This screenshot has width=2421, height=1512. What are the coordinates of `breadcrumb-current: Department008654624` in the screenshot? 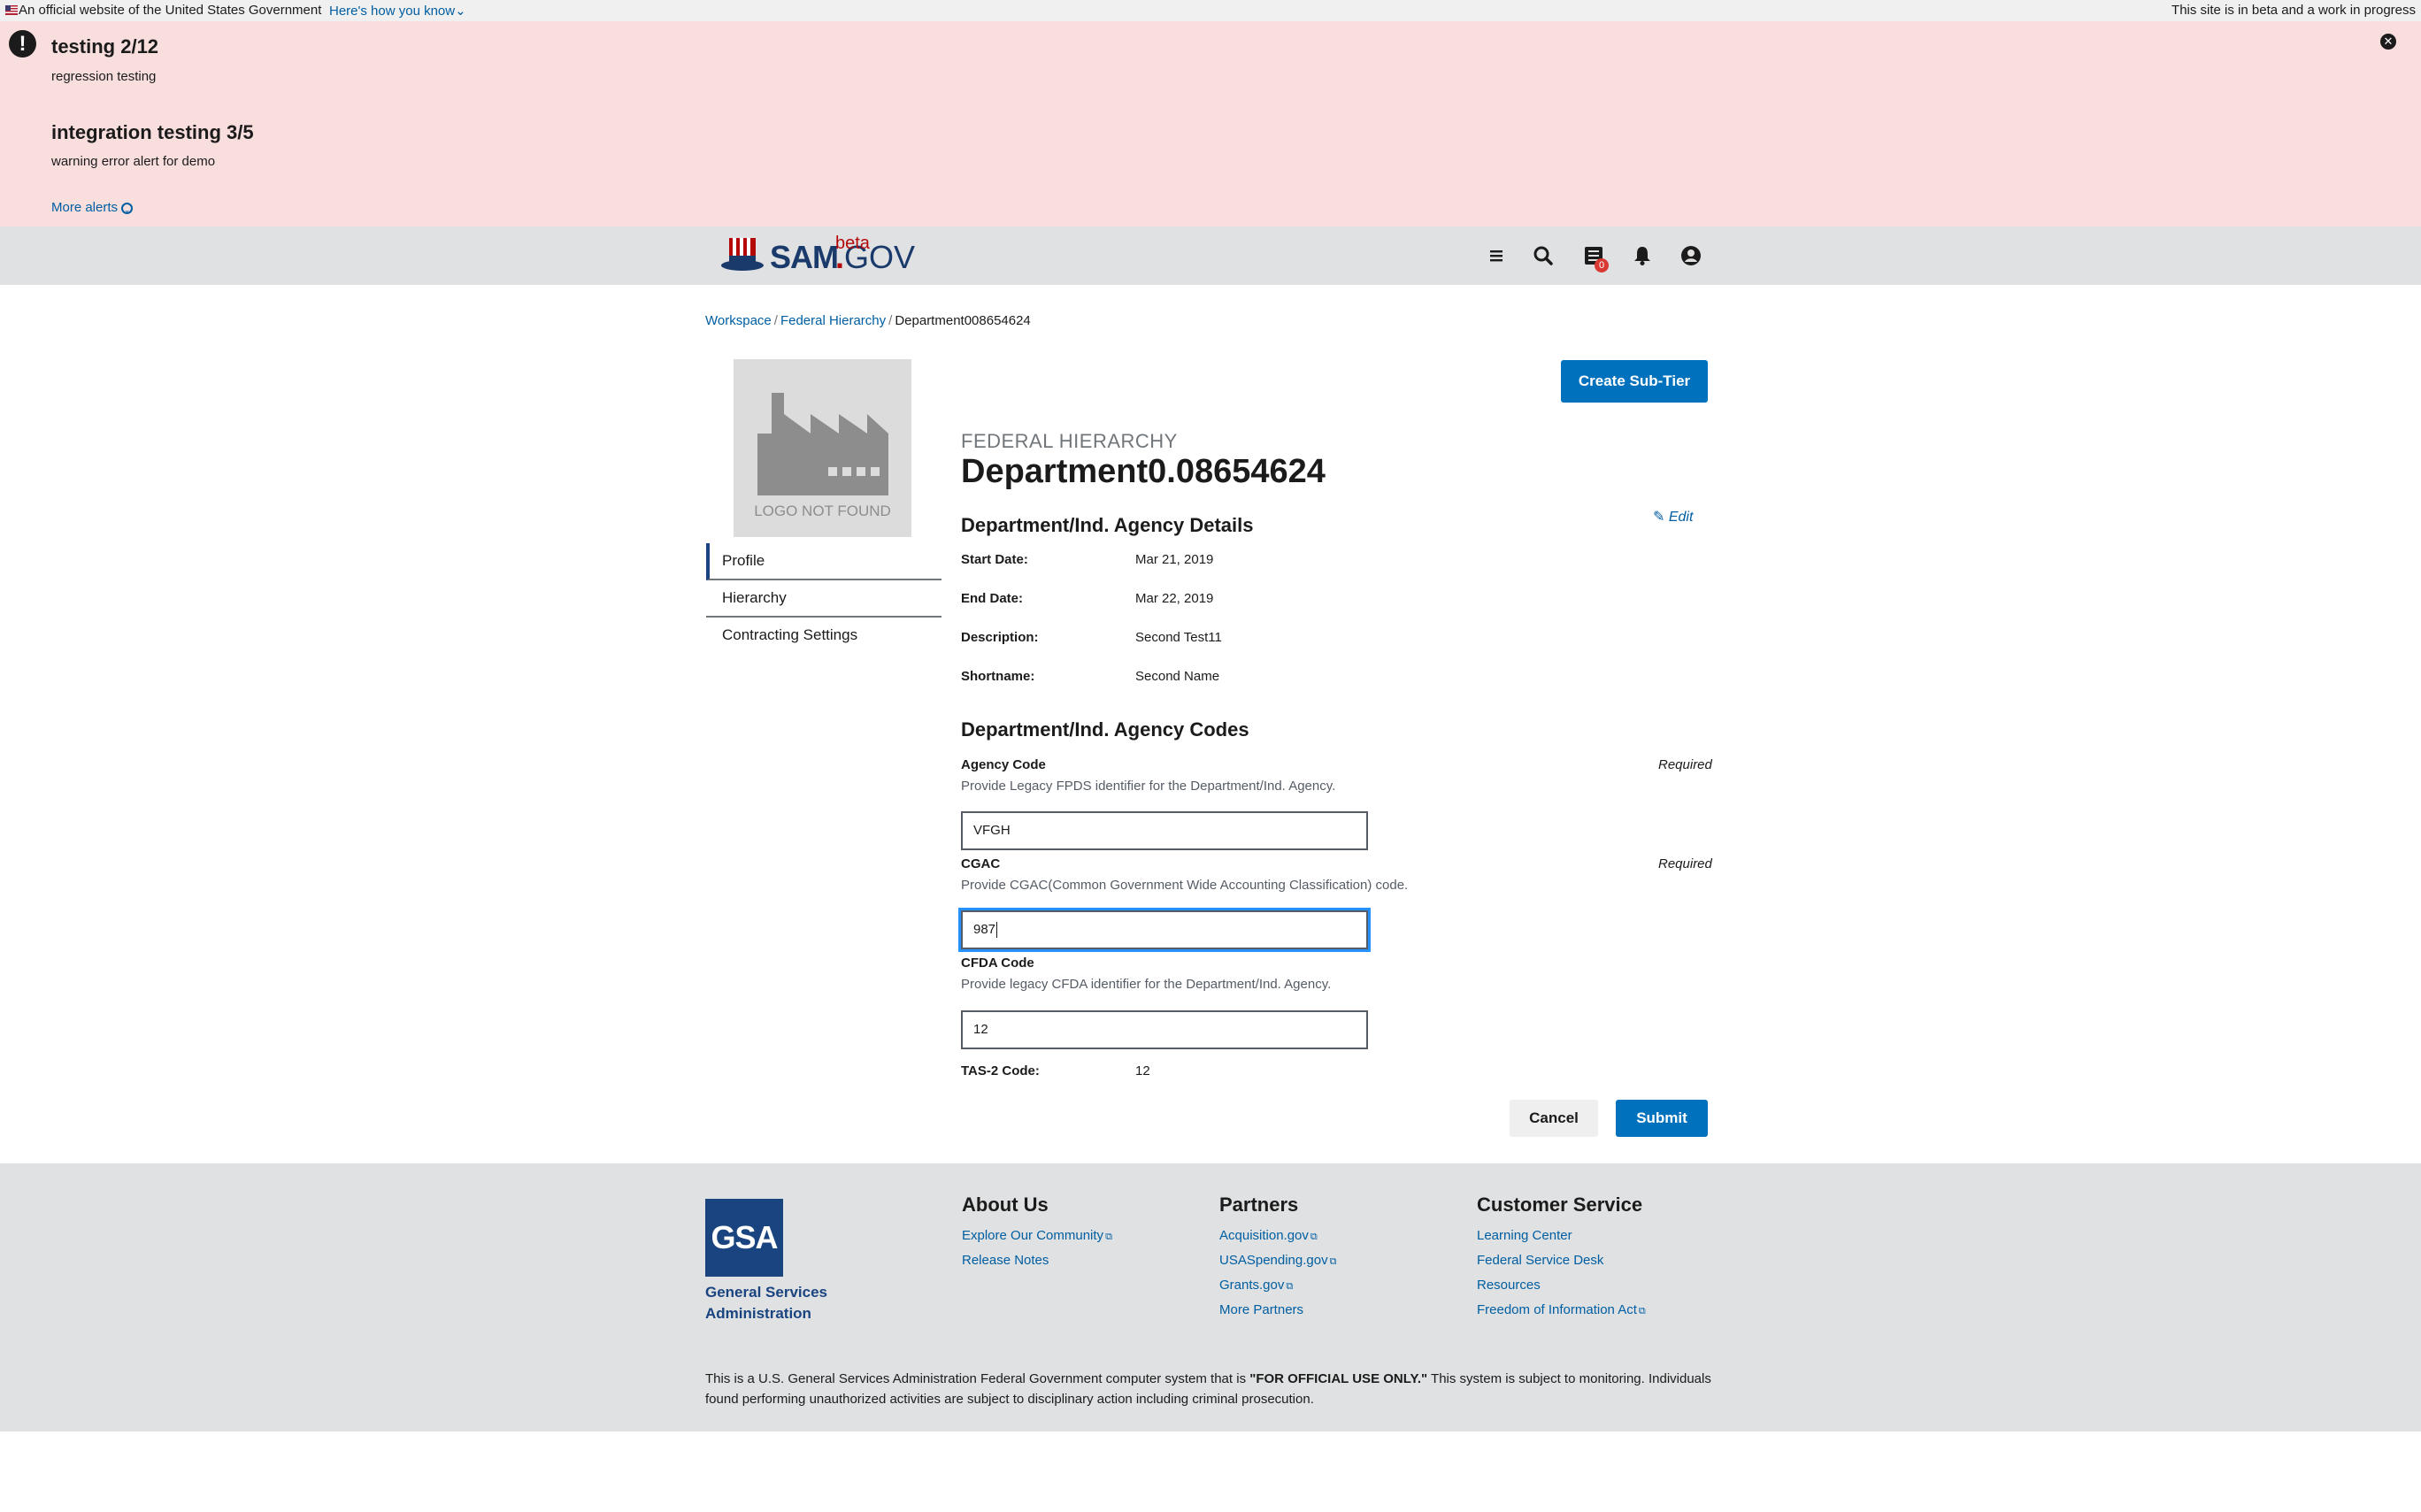 It's located at (963, 320).